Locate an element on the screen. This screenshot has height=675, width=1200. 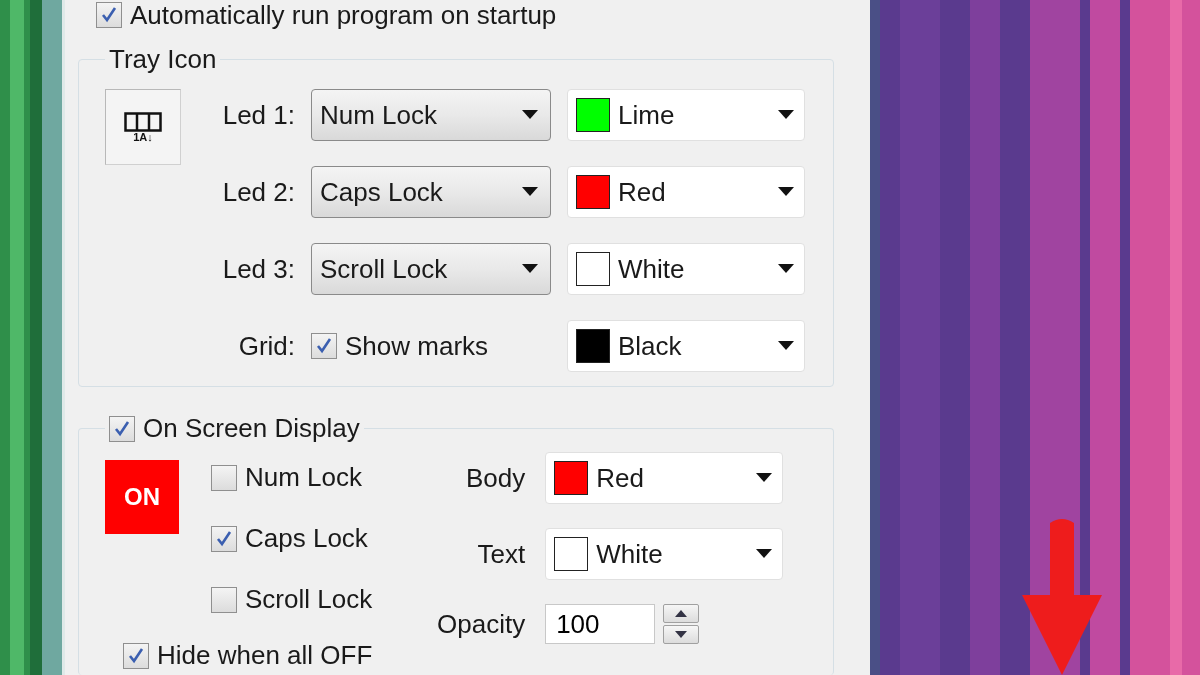
led-label: Led 3: is located at coordinates (258, 269).